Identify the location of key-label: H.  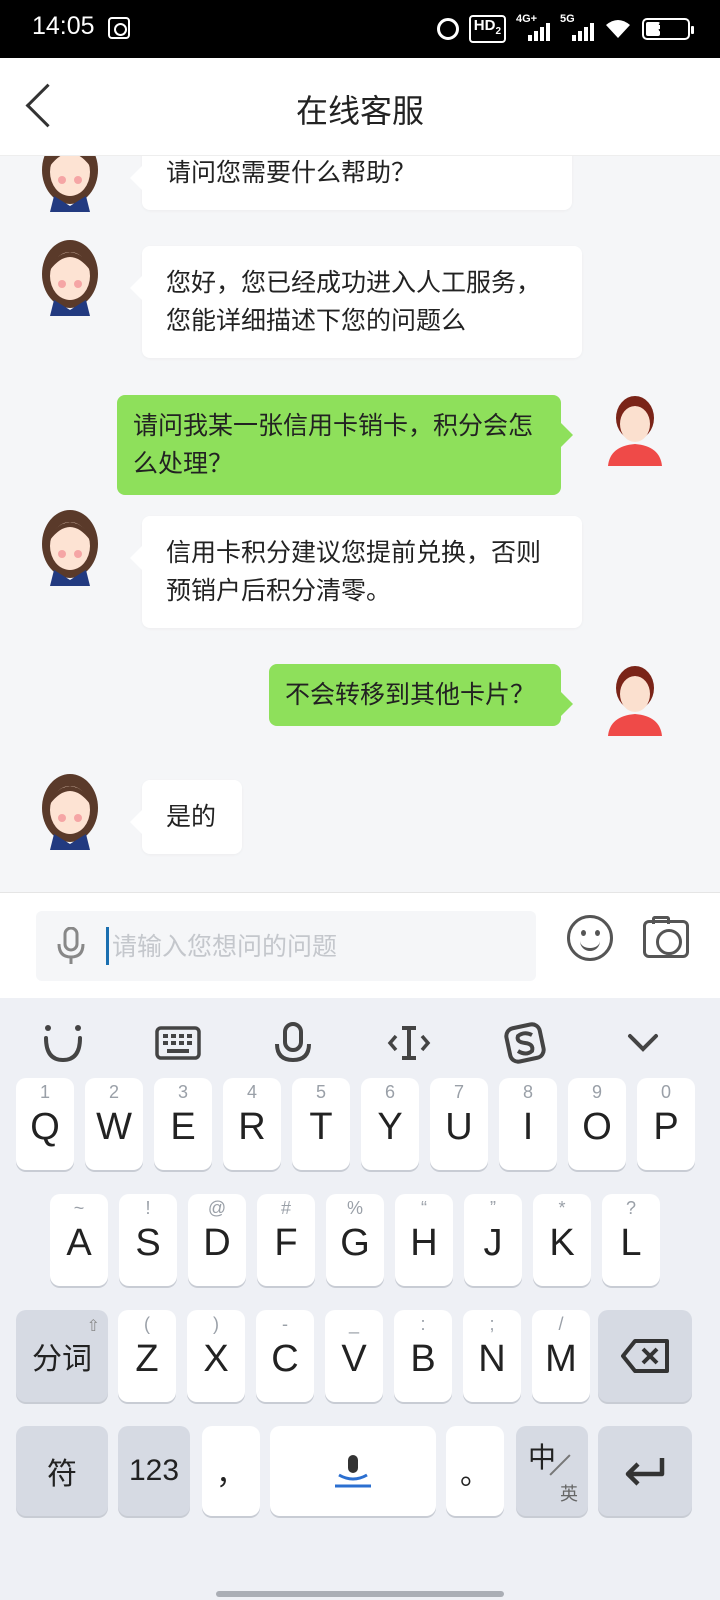
(424, 1242).